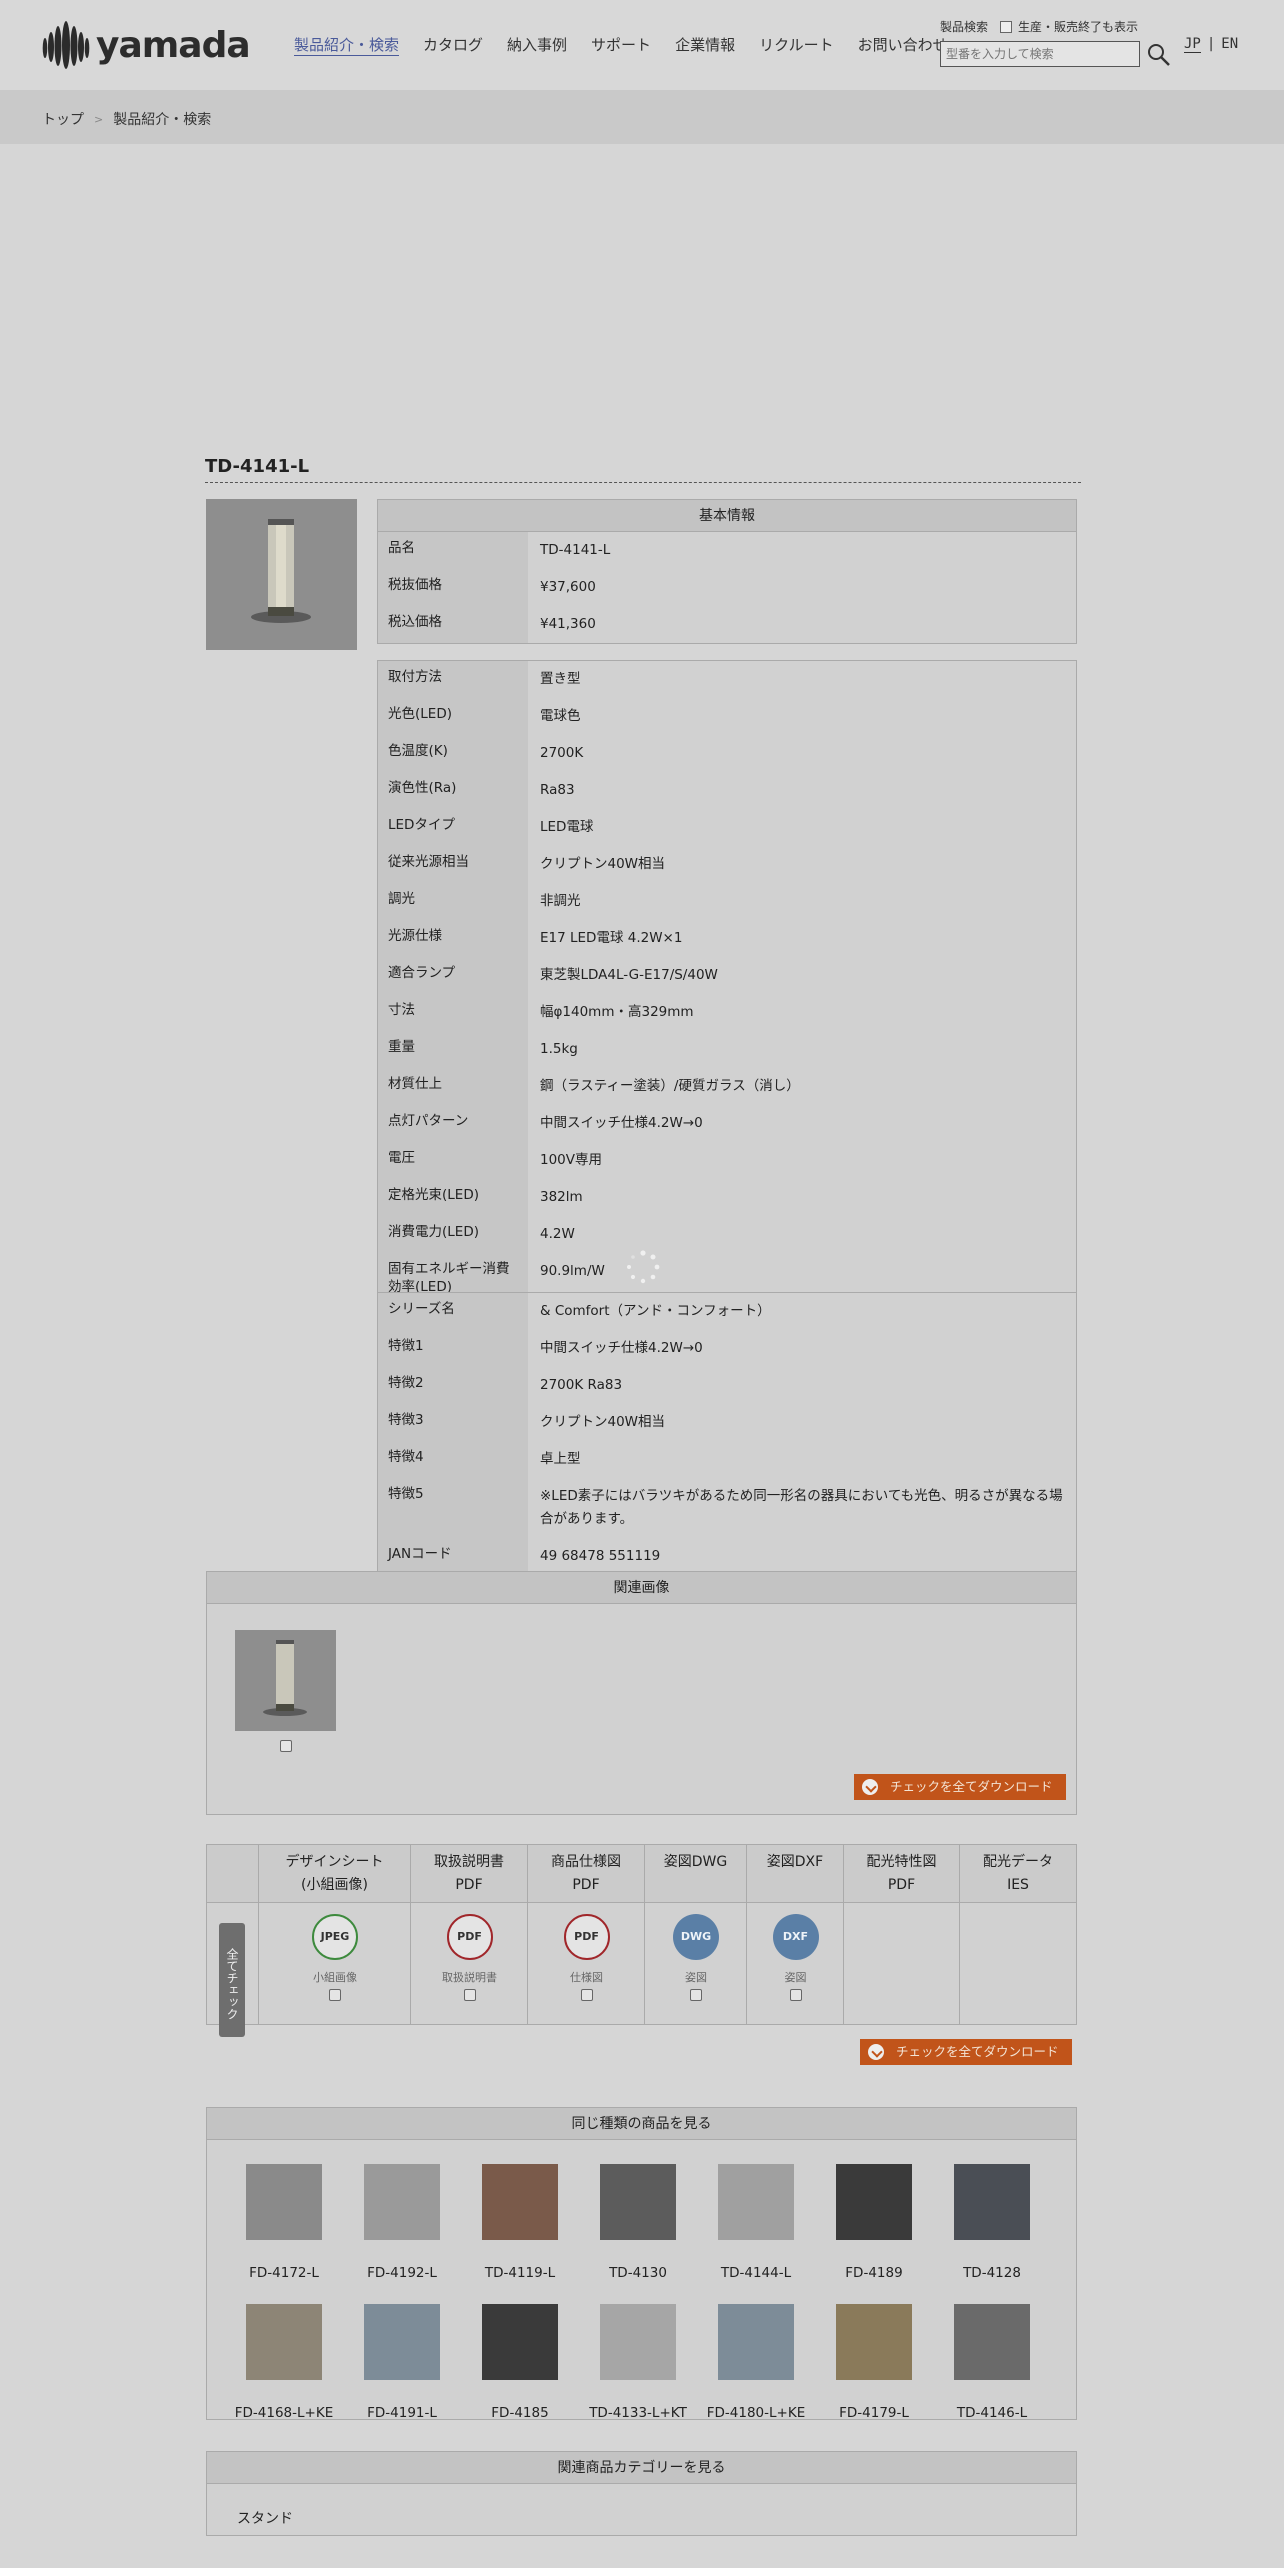  I want to click on similar-product-card: TD-4130, so click(638, 2222).